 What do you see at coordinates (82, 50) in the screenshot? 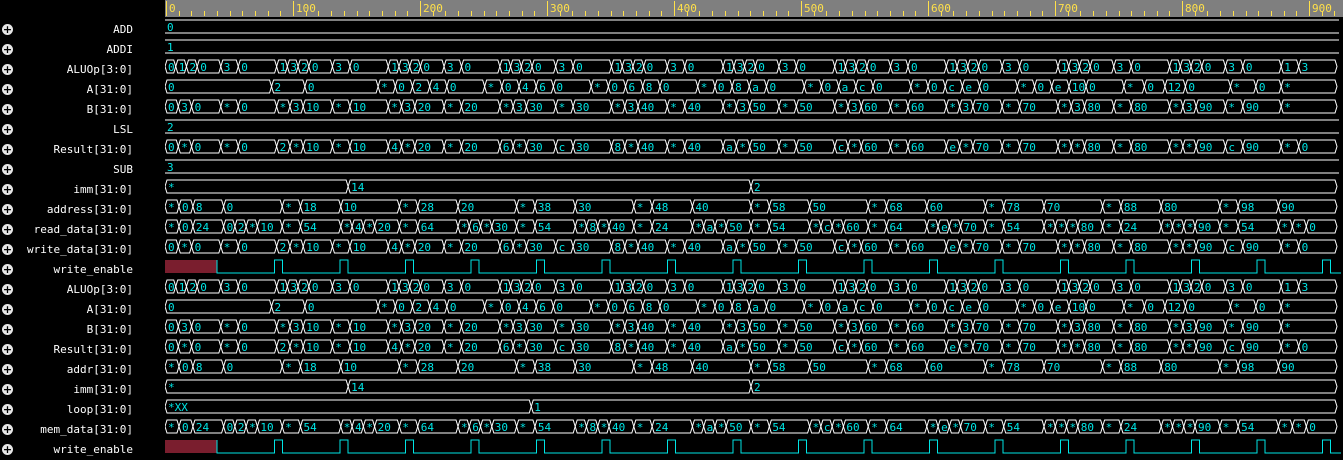
I see `signal-row: + ADDI` at bounding box center [82, 50].